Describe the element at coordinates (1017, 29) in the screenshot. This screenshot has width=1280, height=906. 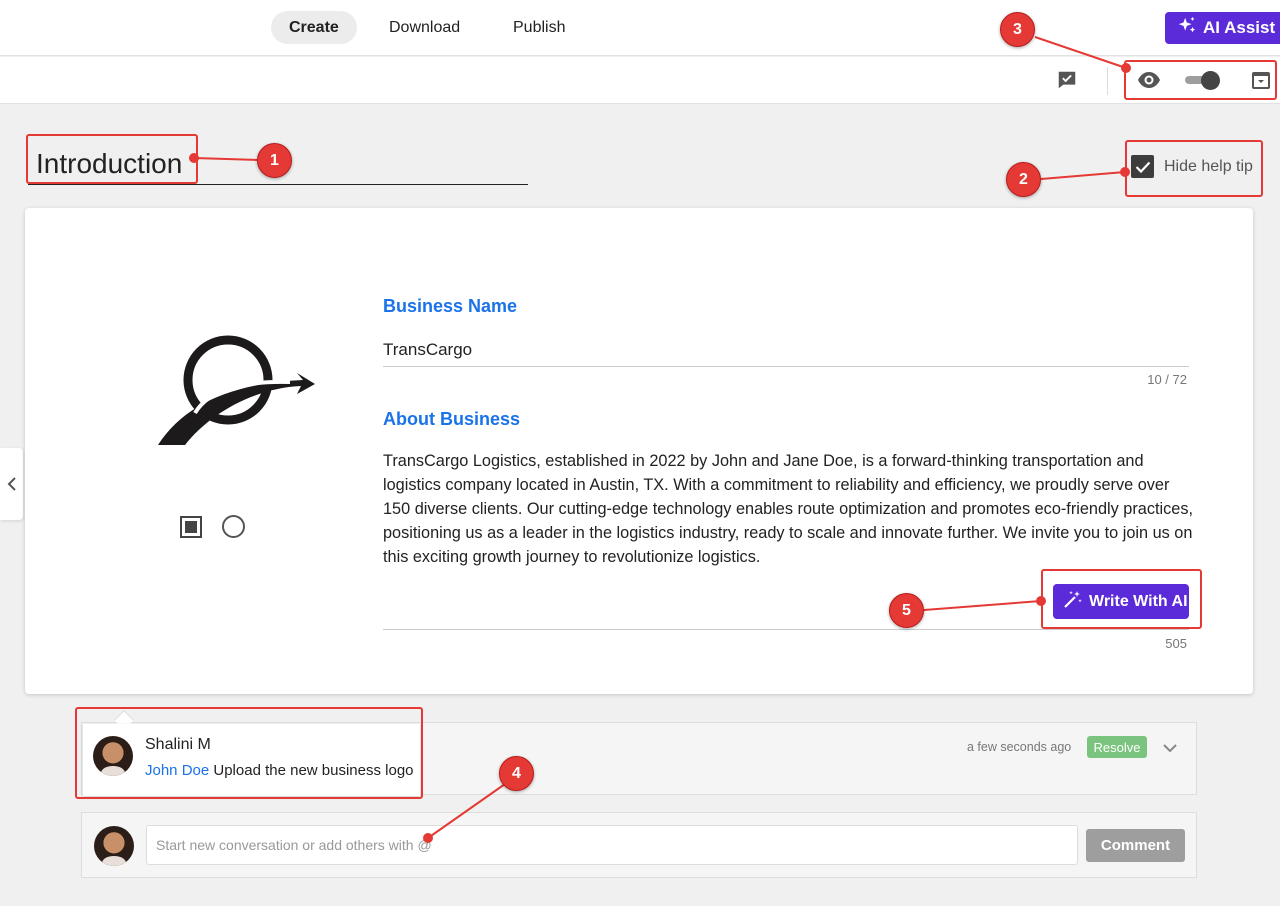
I see `annotation-badge-3: 3` at that location.